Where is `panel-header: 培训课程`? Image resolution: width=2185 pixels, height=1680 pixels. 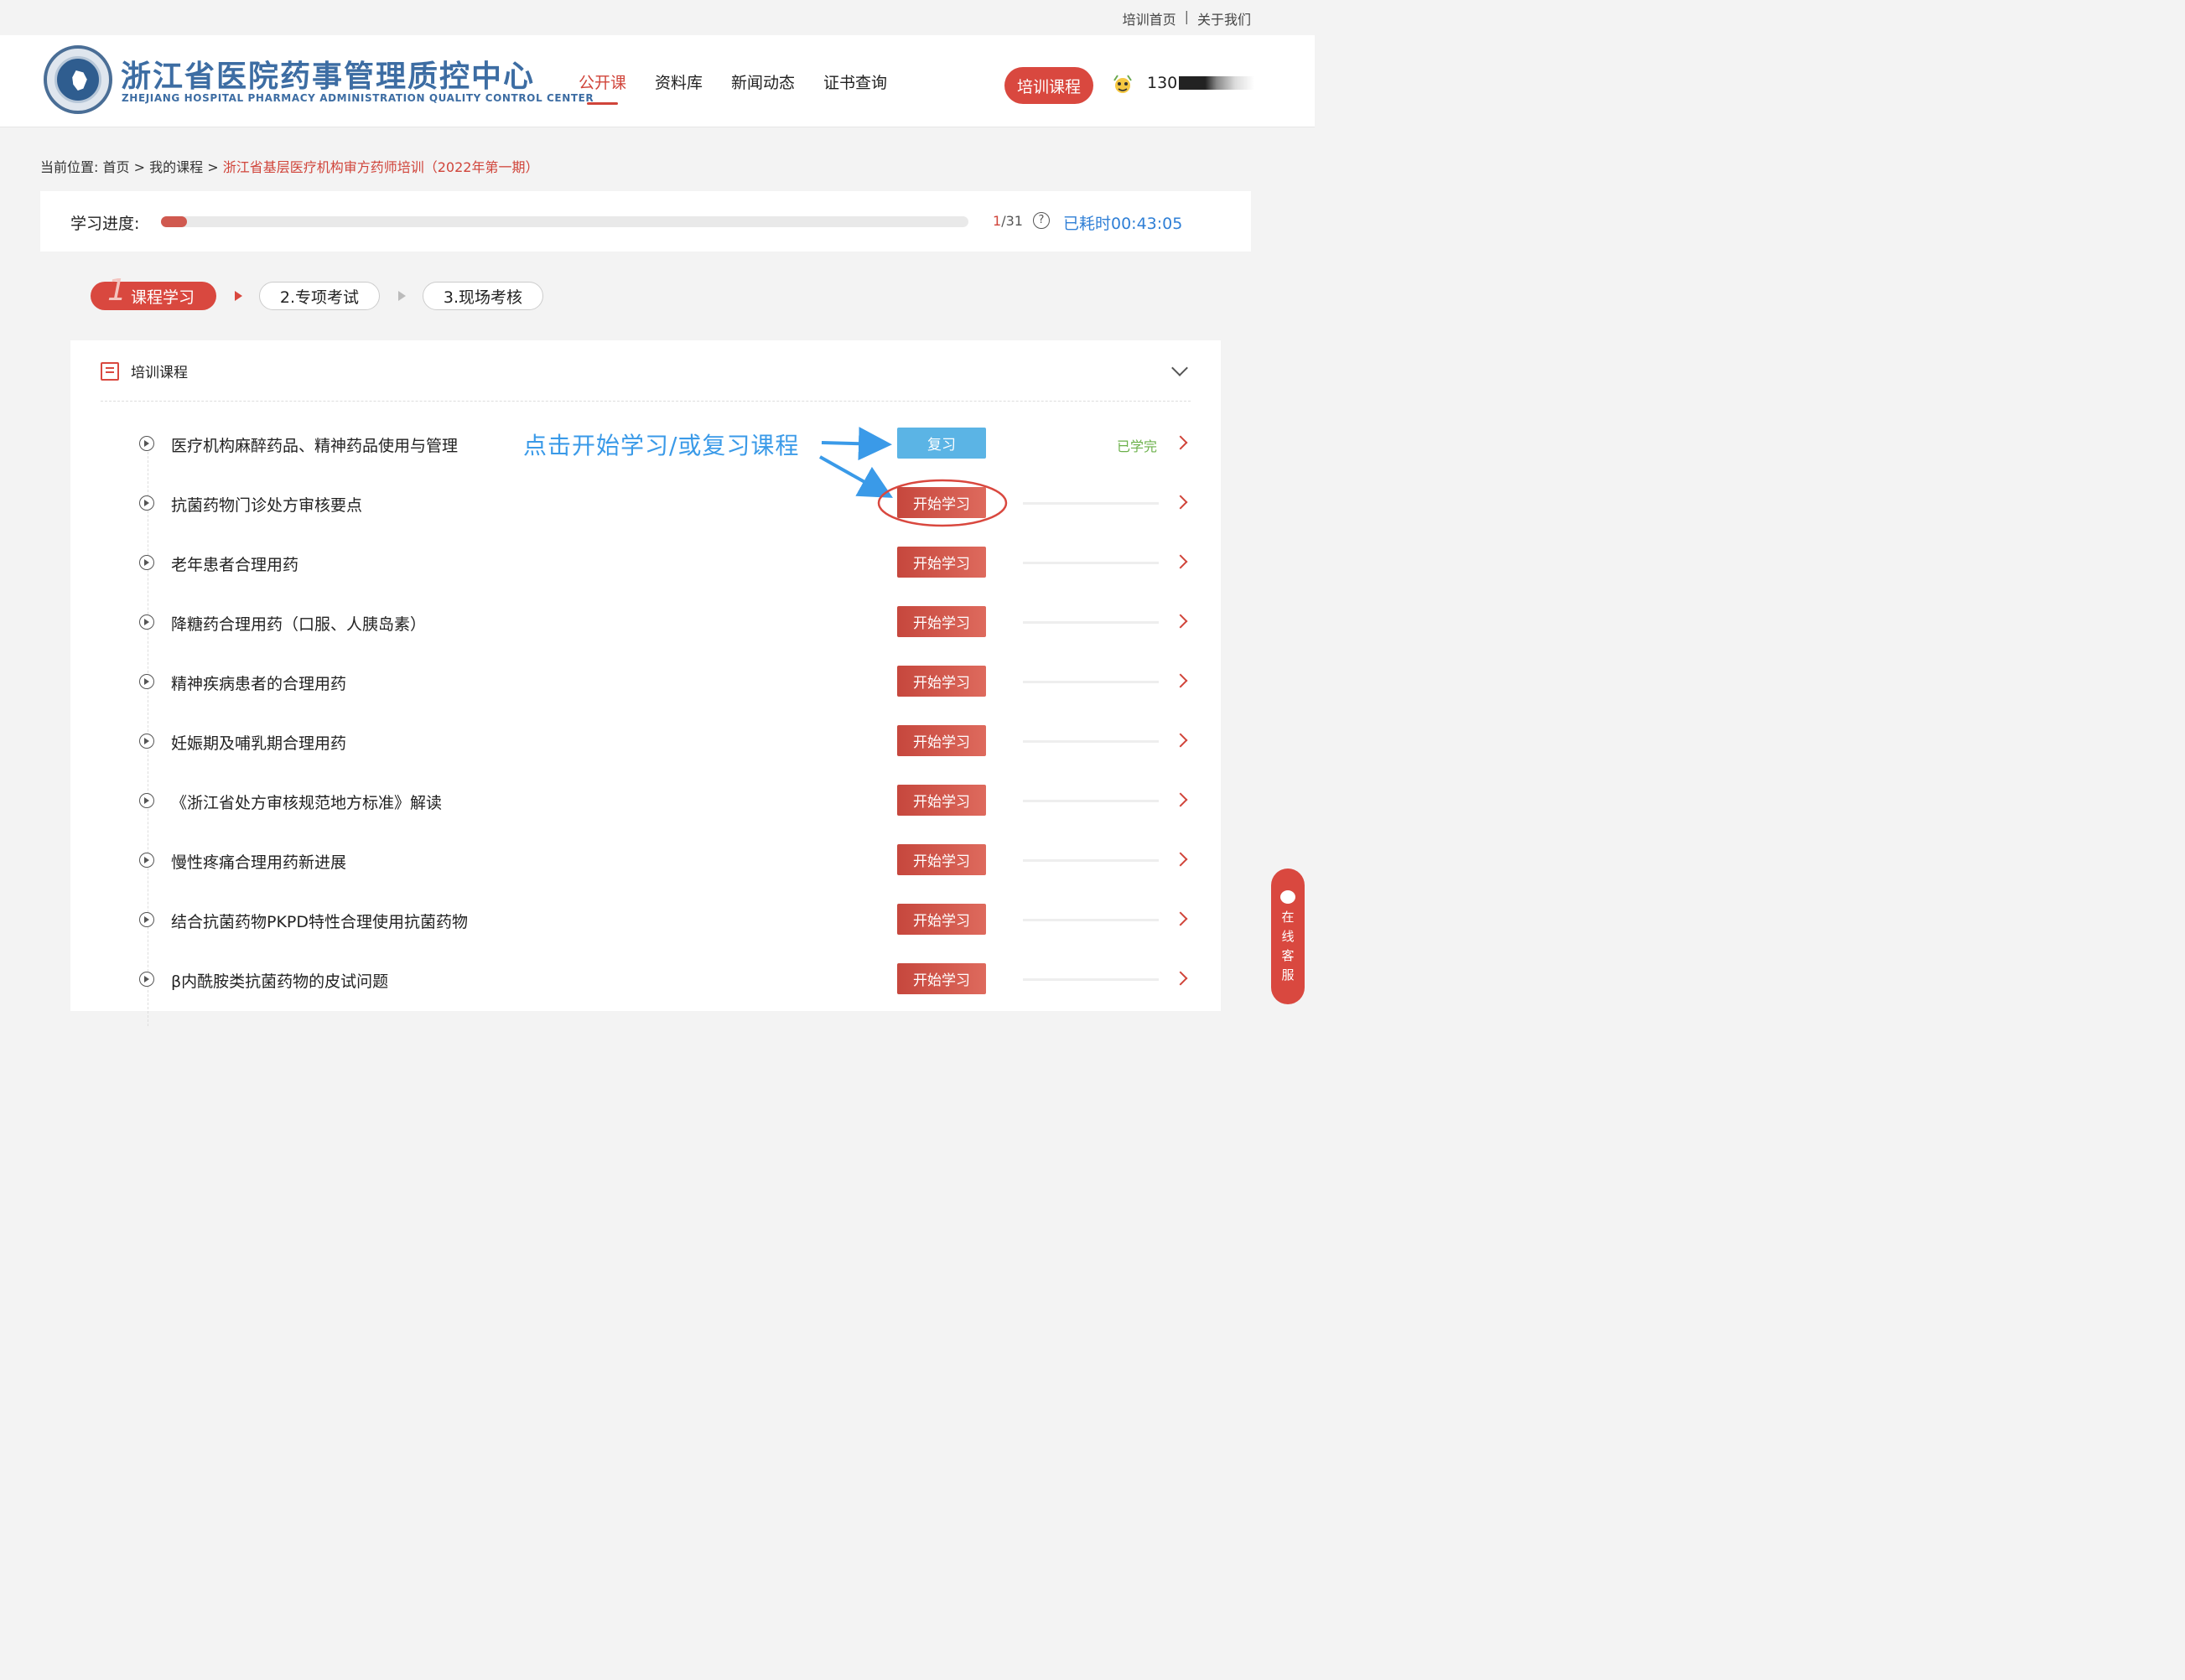 panel-header: 培训课程 is located at coordinates (144, 370).